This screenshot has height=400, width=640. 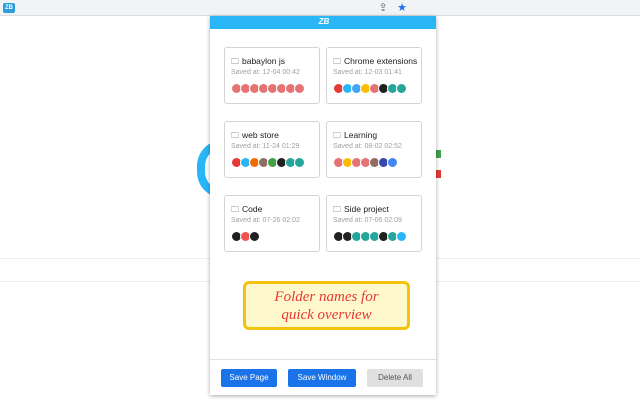 I want to click on folder-card-babaylon-js: 🗀 babaylon js Saved at: 12-04 00:42, so click(x=272, y=75).